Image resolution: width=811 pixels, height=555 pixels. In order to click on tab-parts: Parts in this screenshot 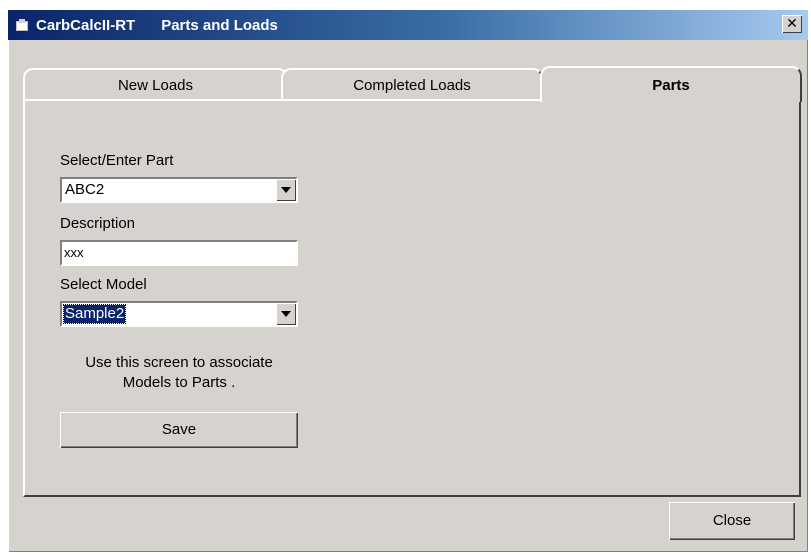, I will do `click(671, 84)`.